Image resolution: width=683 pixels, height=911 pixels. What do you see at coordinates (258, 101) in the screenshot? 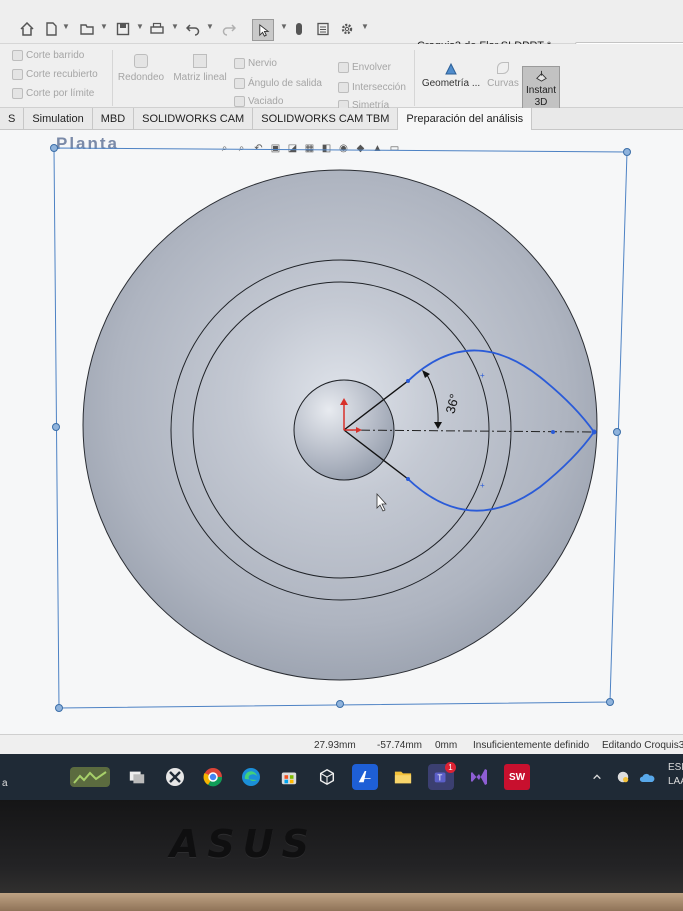
I see `shell-command: Vaciado` at bounding box center [258, 101].